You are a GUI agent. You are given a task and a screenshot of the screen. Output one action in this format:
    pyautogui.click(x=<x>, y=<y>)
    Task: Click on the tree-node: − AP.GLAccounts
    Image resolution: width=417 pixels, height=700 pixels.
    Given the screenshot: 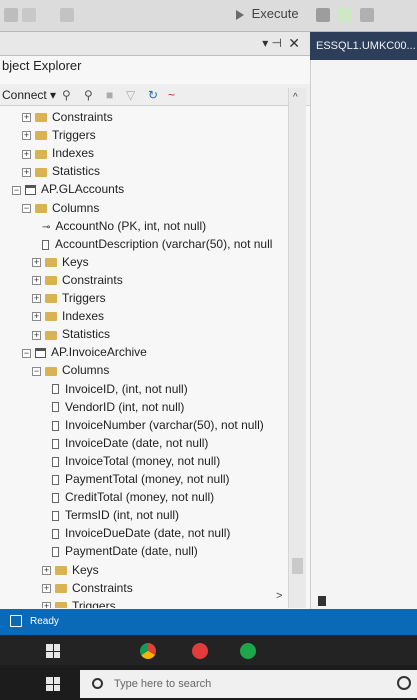 What is the action you would take?
    pyautogui.click(x=68, y=189)
    